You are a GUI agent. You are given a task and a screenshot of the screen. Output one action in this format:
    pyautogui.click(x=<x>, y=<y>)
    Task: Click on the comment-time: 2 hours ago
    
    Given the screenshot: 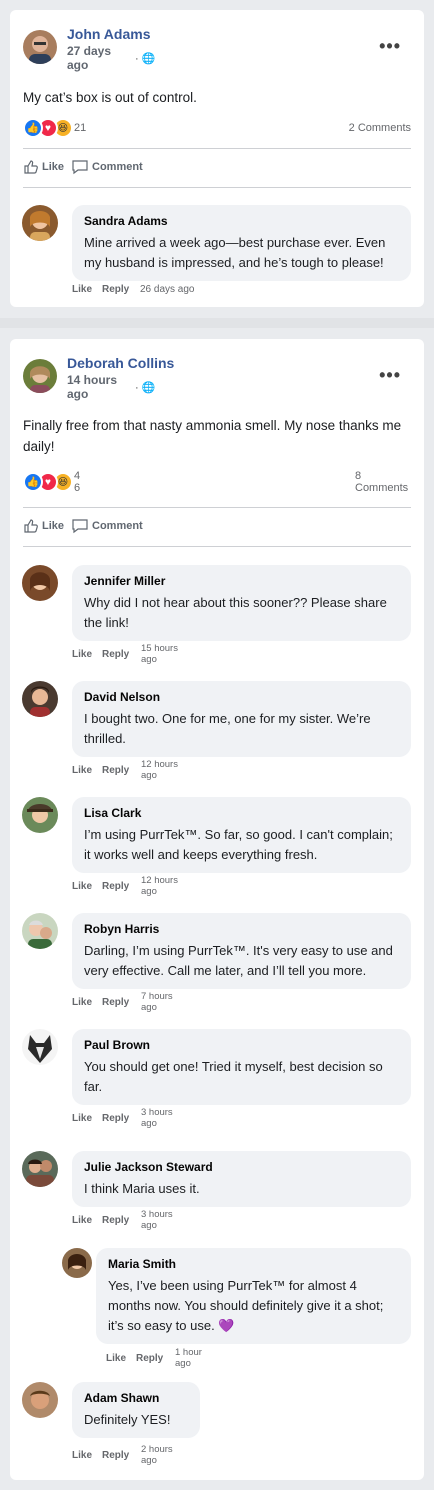 What is the action you would take?
    pyautogui.click(x=163, y=1455)
    